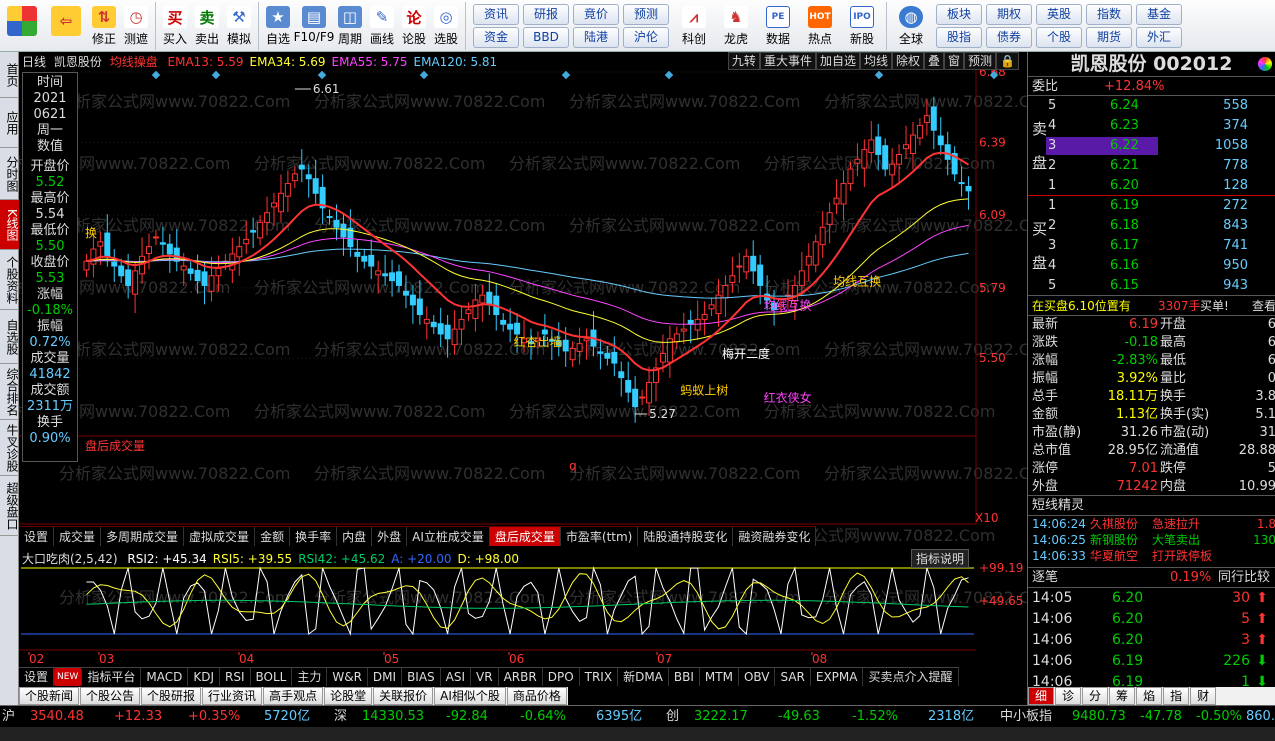 The width and height of the screenshot is (1275, 741). I want to click on leftnav-item: 分时图, so click(9, 174).